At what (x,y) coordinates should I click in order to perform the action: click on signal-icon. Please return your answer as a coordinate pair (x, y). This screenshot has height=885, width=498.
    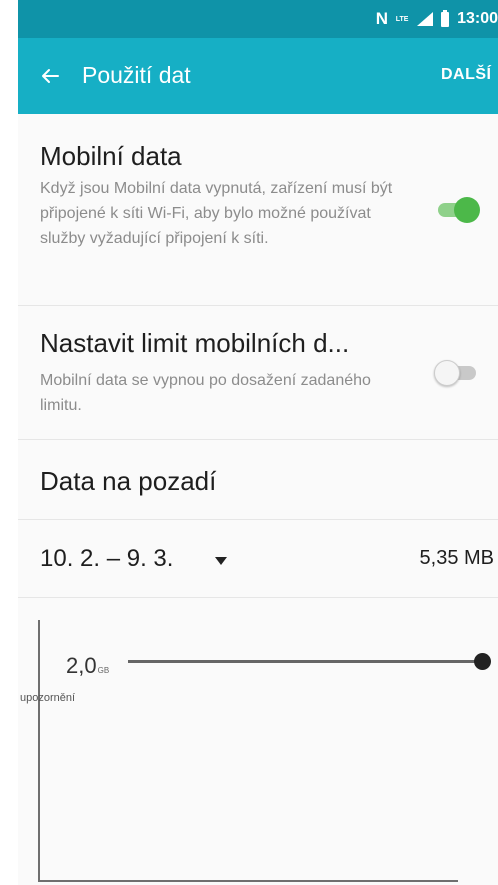
    Looking at the image, I should click on (425, 19).